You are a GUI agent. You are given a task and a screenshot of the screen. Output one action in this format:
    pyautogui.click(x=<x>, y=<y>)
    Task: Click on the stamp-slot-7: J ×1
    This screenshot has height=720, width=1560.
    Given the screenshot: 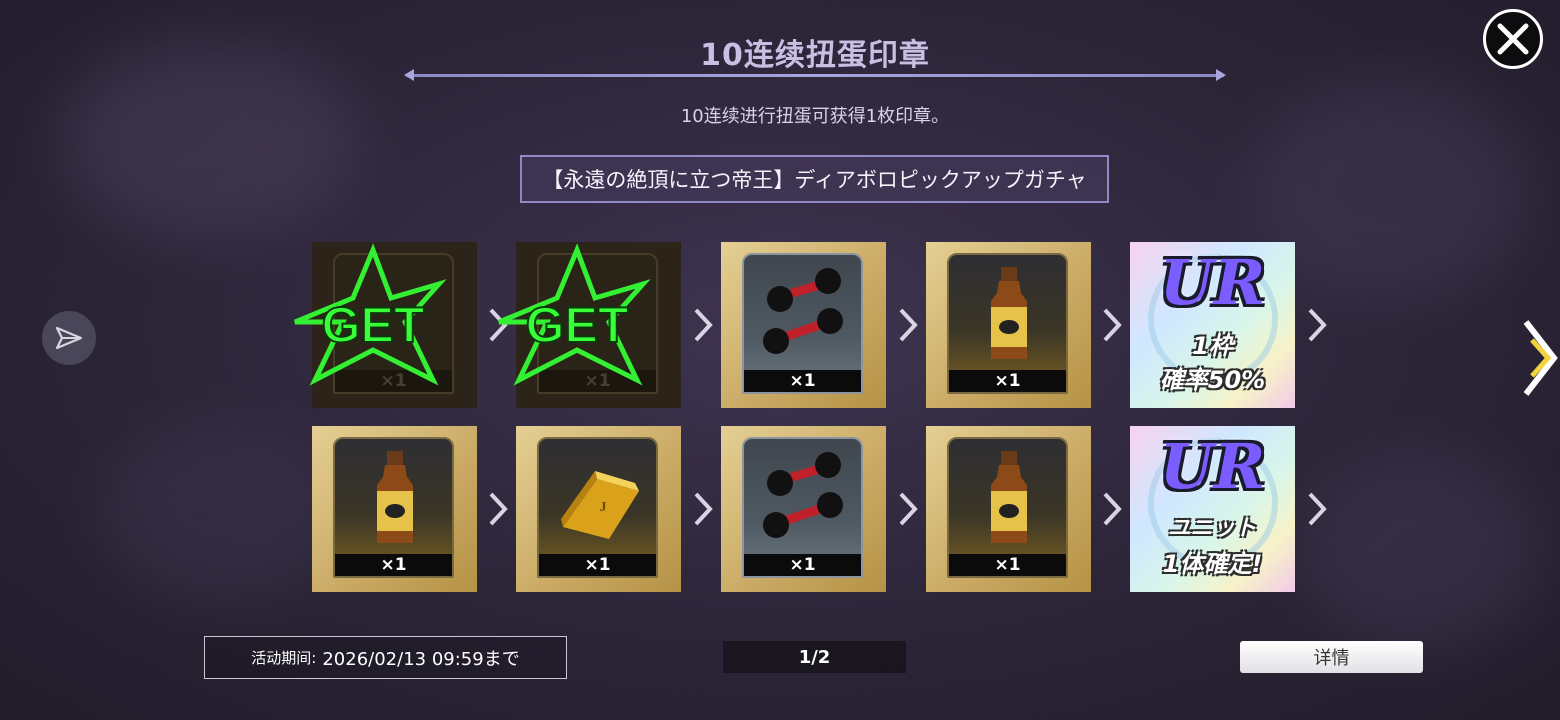 What is the action you would take?
    pyautogui.click(x=598, y=509)
    